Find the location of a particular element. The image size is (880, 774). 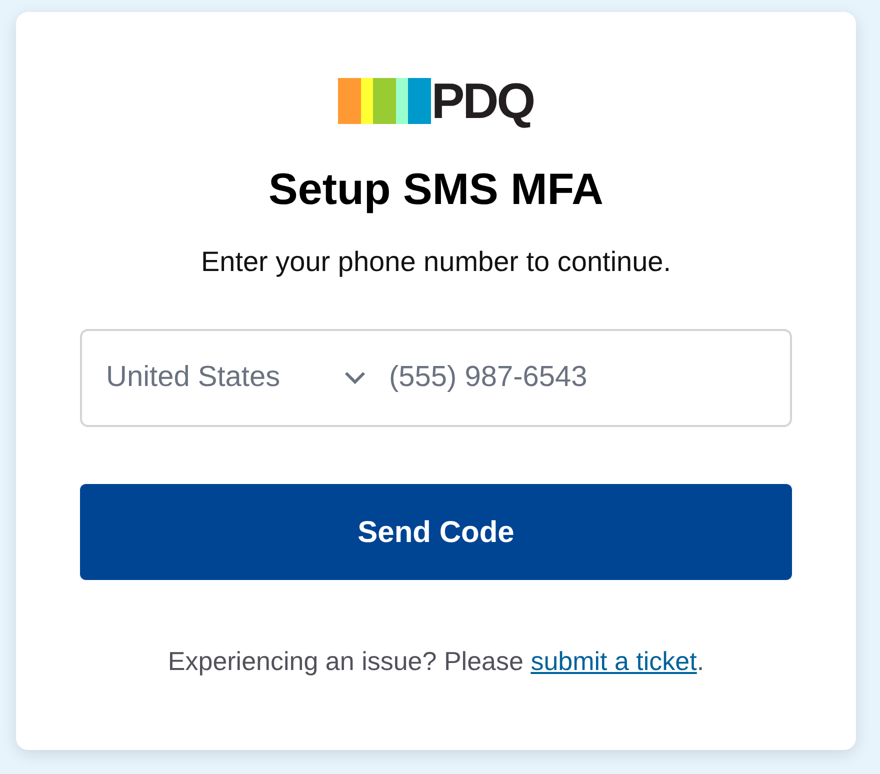

support-text: Experiencing an issue? Please submit a ticket. is located at coordinates (436, 661).